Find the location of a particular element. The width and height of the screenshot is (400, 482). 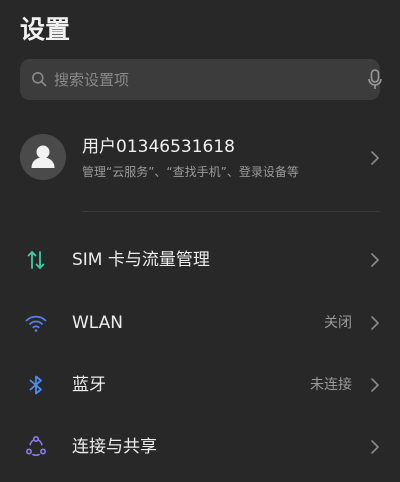

setting-item-wlan: WLAN 关闭 is located at coordinates (200, 323).